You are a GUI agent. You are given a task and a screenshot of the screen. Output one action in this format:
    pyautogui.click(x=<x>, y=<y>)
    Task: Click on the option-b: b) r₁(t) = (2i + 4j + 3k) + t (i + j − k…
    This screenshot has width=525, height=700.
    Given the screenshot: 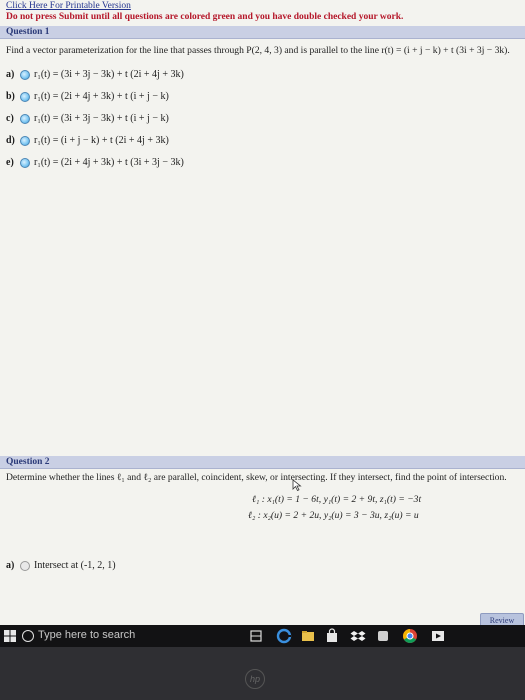 What is the action you would take?
    pyautogui.click(x=87, y=96)
    